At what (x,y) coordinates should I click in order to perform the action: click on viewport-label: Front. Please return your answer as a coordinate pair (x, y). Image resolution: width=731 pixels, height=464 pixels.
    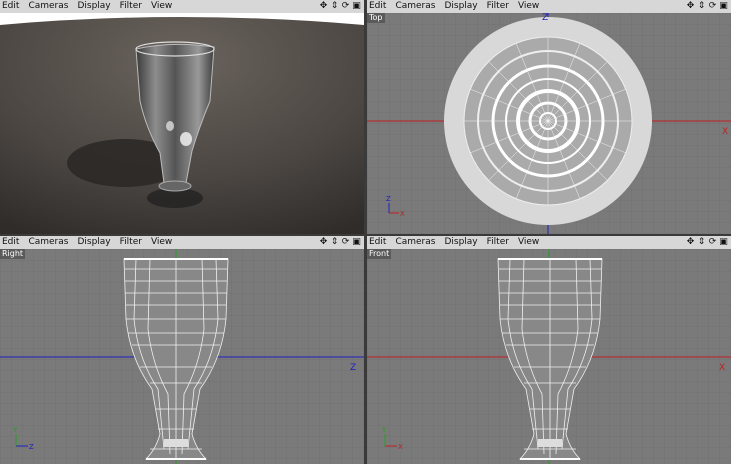
    Looking at the image, I should click on (379, 254).